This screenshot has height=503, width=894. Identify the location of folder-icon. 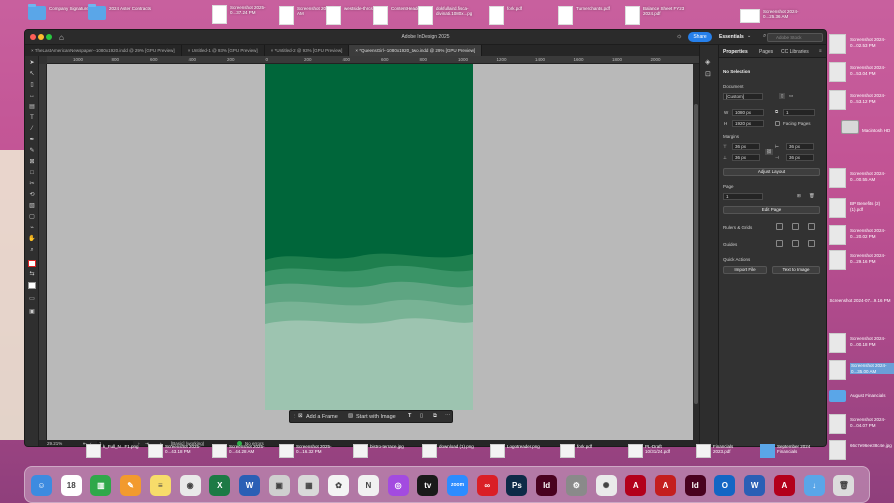
(837, 396).